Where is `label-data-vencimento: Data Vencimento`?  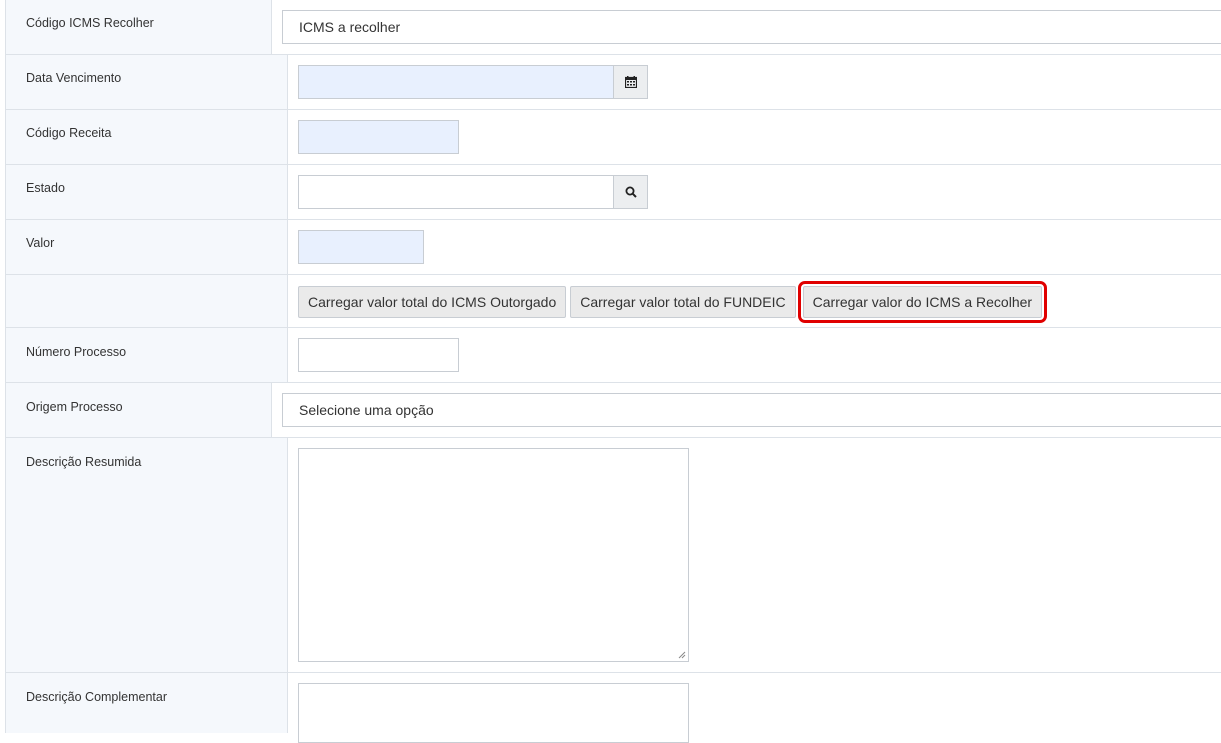 label-data-vencimento: Data Vencimento is located at coordinates (147, 82).